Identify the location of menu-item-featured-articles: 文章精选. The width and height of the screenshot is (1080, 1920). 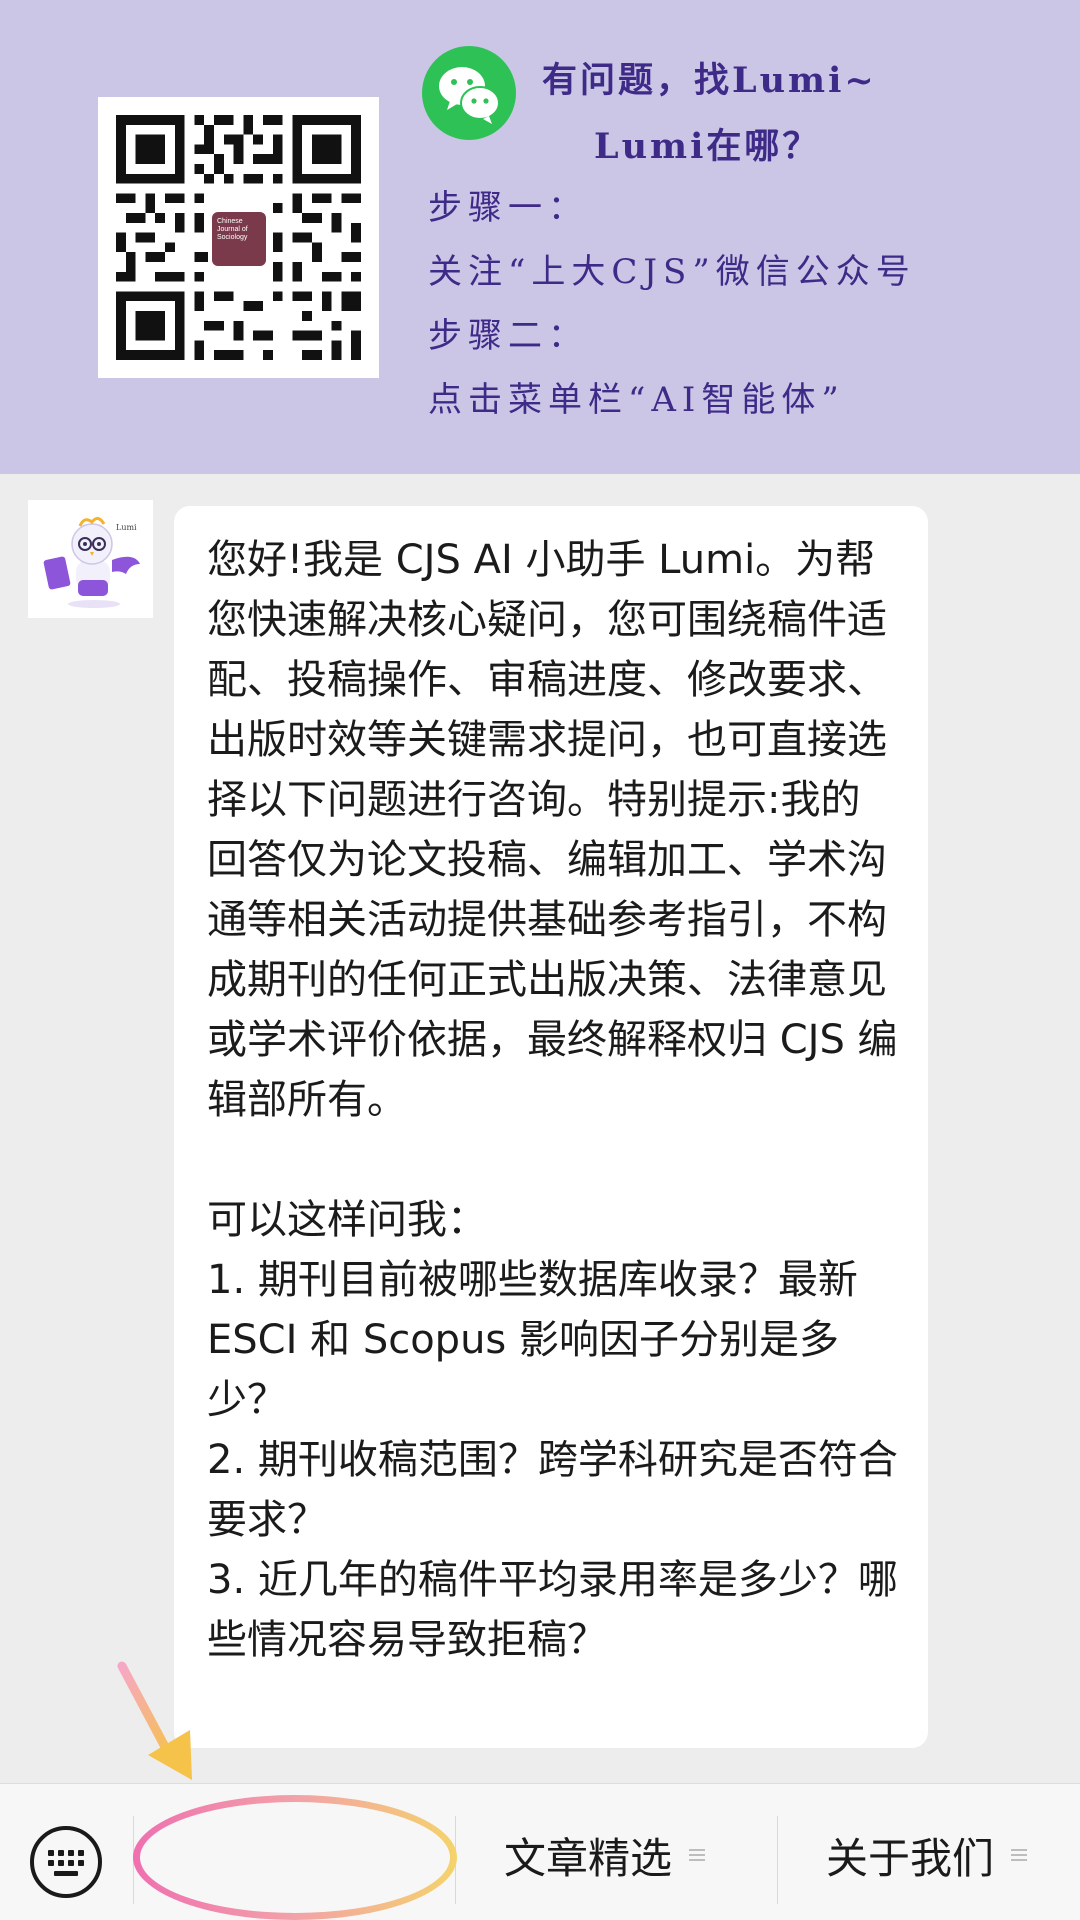
(606, 1855).